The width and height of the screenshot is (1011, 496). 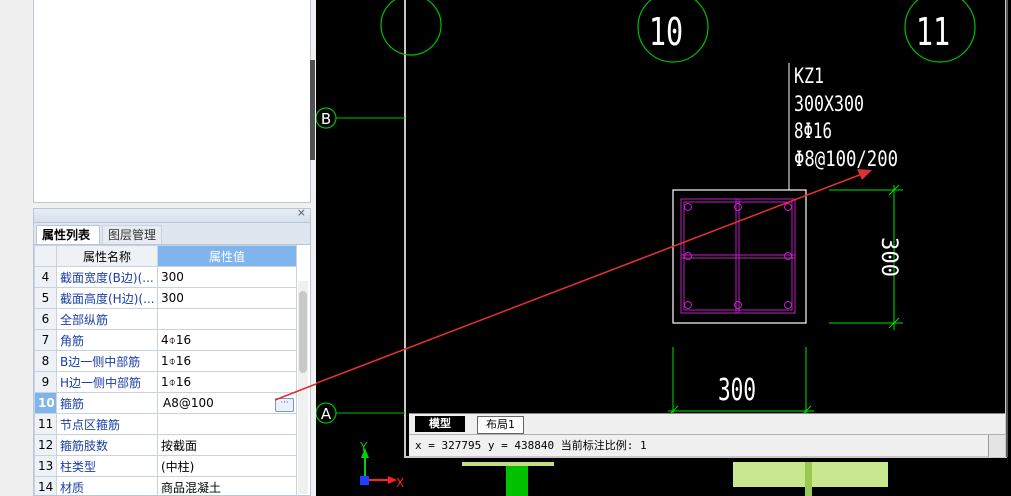 I want to click on property-name: 箍筋, so click(x=107, y=403).